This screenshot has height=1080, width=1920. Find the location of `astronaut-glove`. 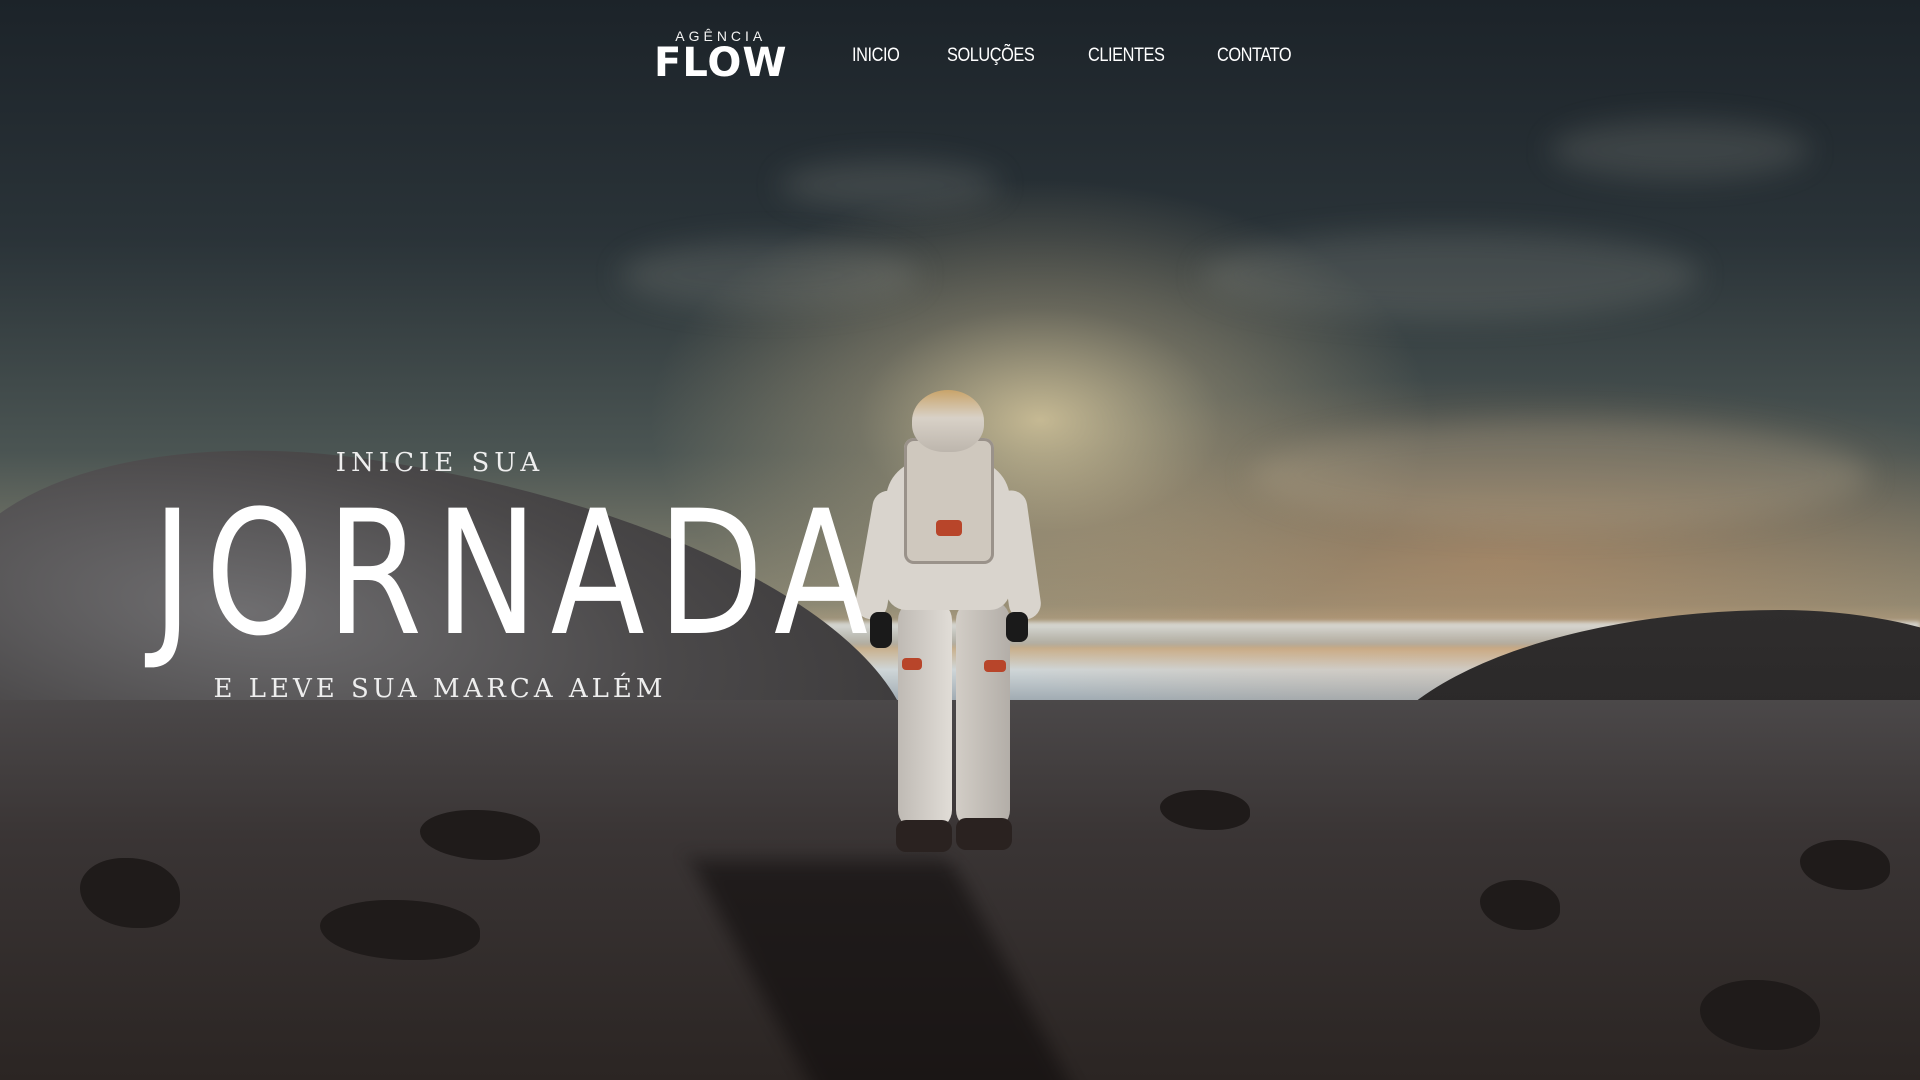

astronaut-glove is located at coordinates (1017, 627).